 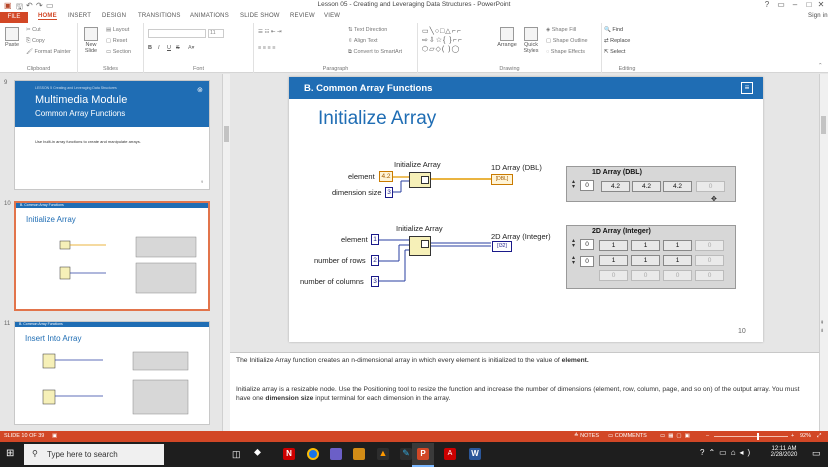 What do you see at coordinates (117, 30) in the screenshot?
I see `layout-button: ▤ Layout` at bounding box center [117, 30].